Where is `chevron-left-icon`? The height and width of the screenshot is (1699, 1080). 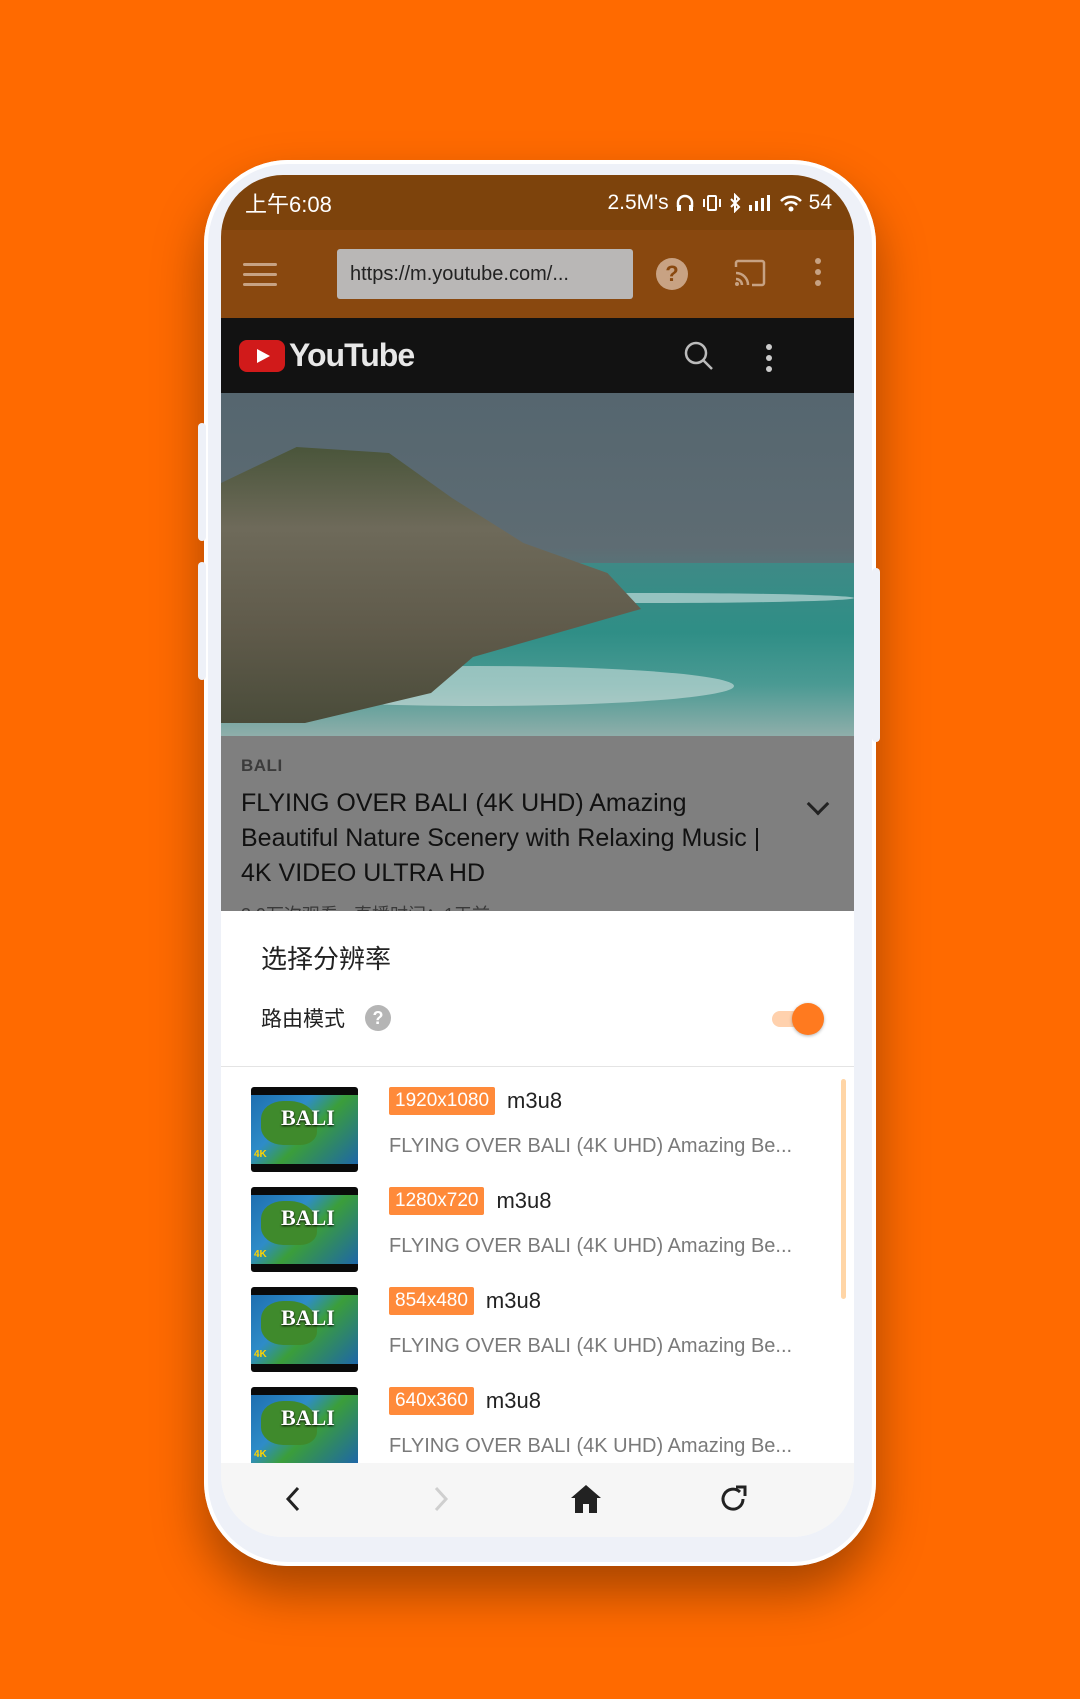
chevron-left-icon is located at coordinates (293, 1499).